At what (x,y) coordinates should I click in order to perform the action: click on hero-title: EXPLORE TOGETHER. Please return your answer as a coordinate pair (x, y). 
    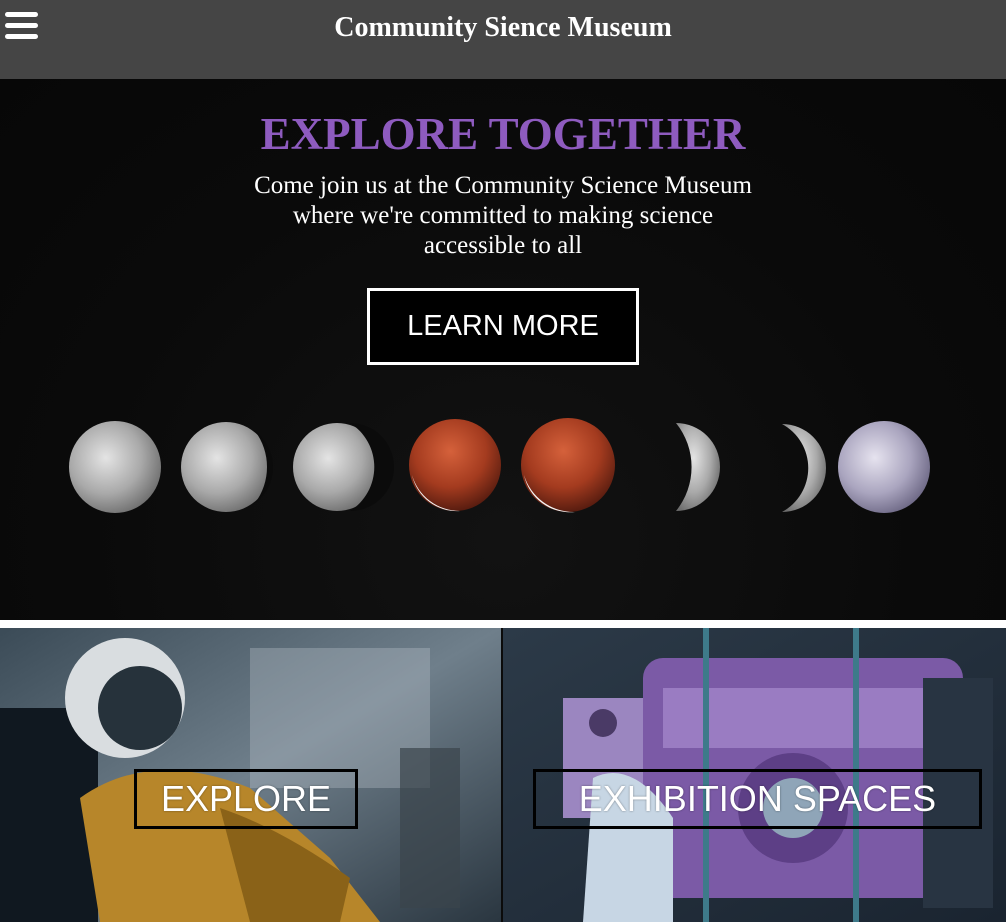
    Looking at the image, I should click on (503, 134).